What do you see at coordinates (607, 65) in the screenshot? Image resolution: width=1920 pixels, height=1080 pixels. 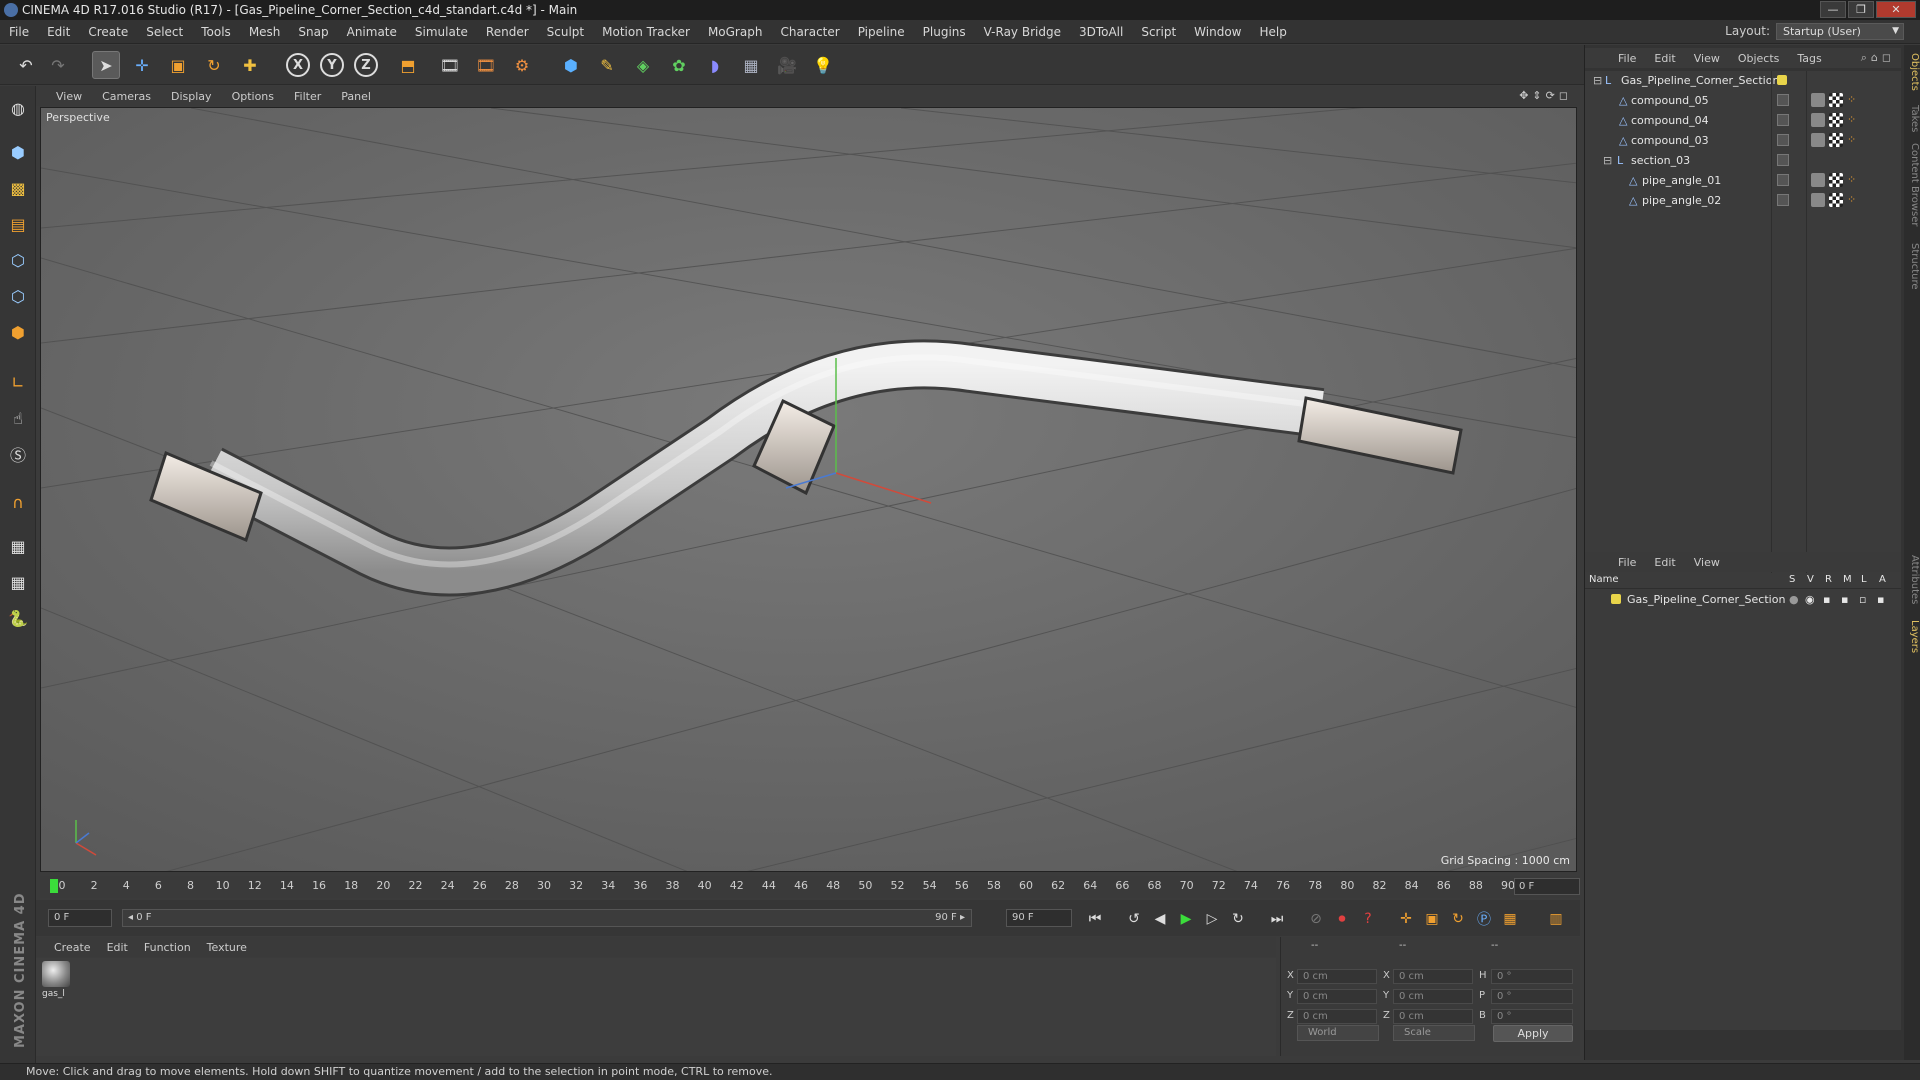 I see `pen-icon: ✎` at bounding box center [607, 65].